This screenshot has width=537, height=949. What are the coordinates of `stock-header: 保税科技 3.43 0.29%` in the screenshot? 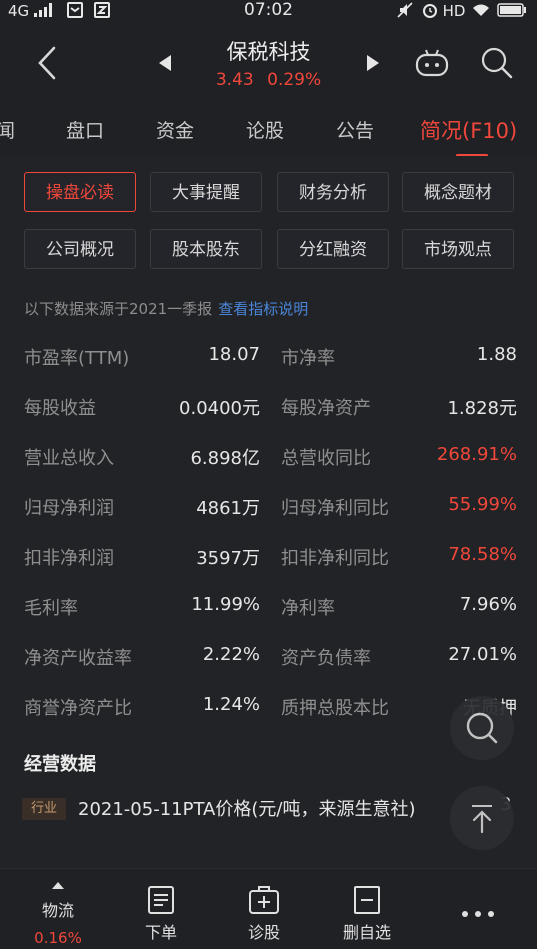 It's located at (268, 64).